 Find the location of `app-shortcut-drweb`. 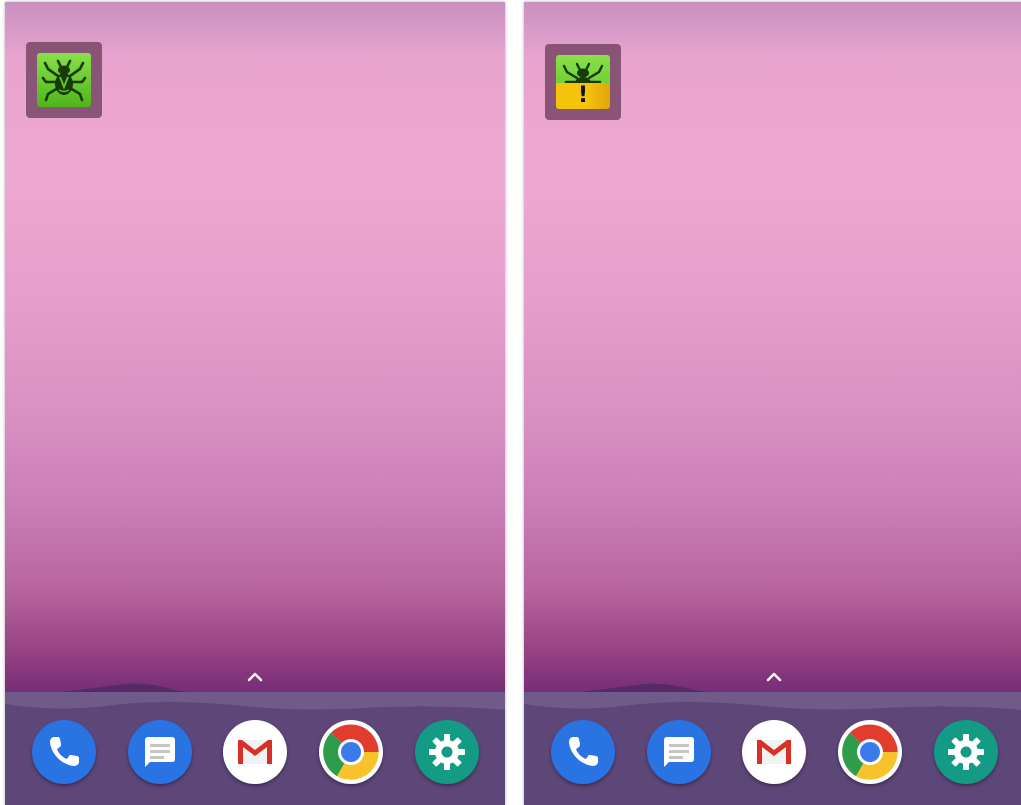

app-shortcut-drweb is located at coordinates (64, 80).